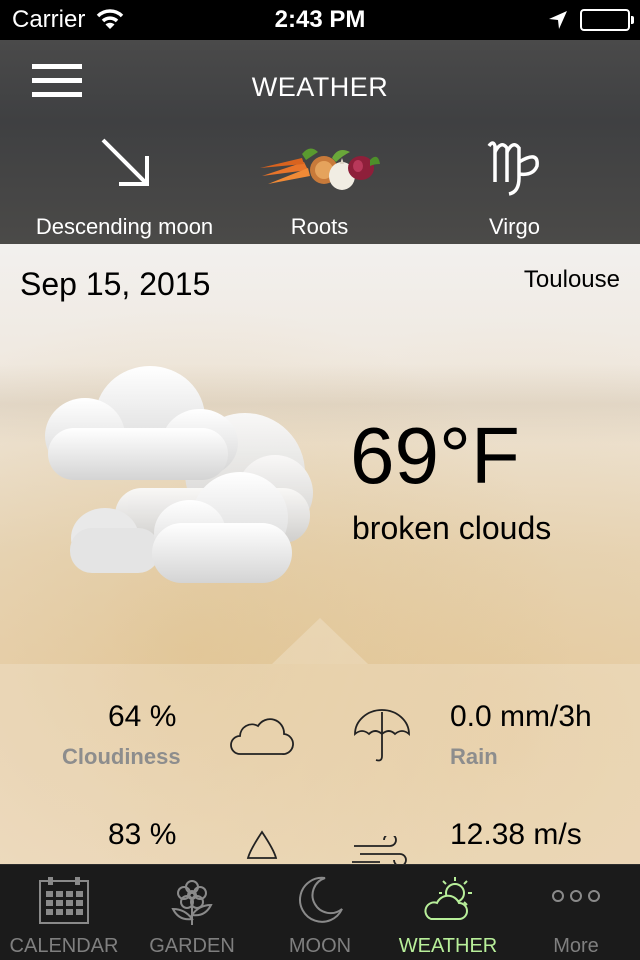 The image size is (640, 960). I want to click on calendar-icon, so click(64, 902).